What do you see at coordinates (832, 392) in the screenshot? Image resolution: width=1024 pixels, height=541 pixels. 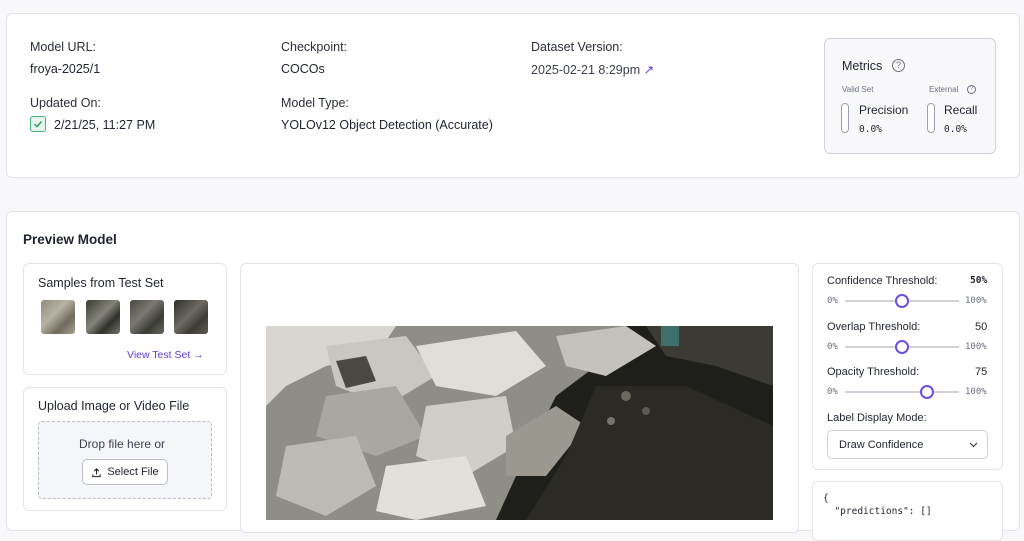 I see `opacity-min: 0%` at bounding box center [832, 392].